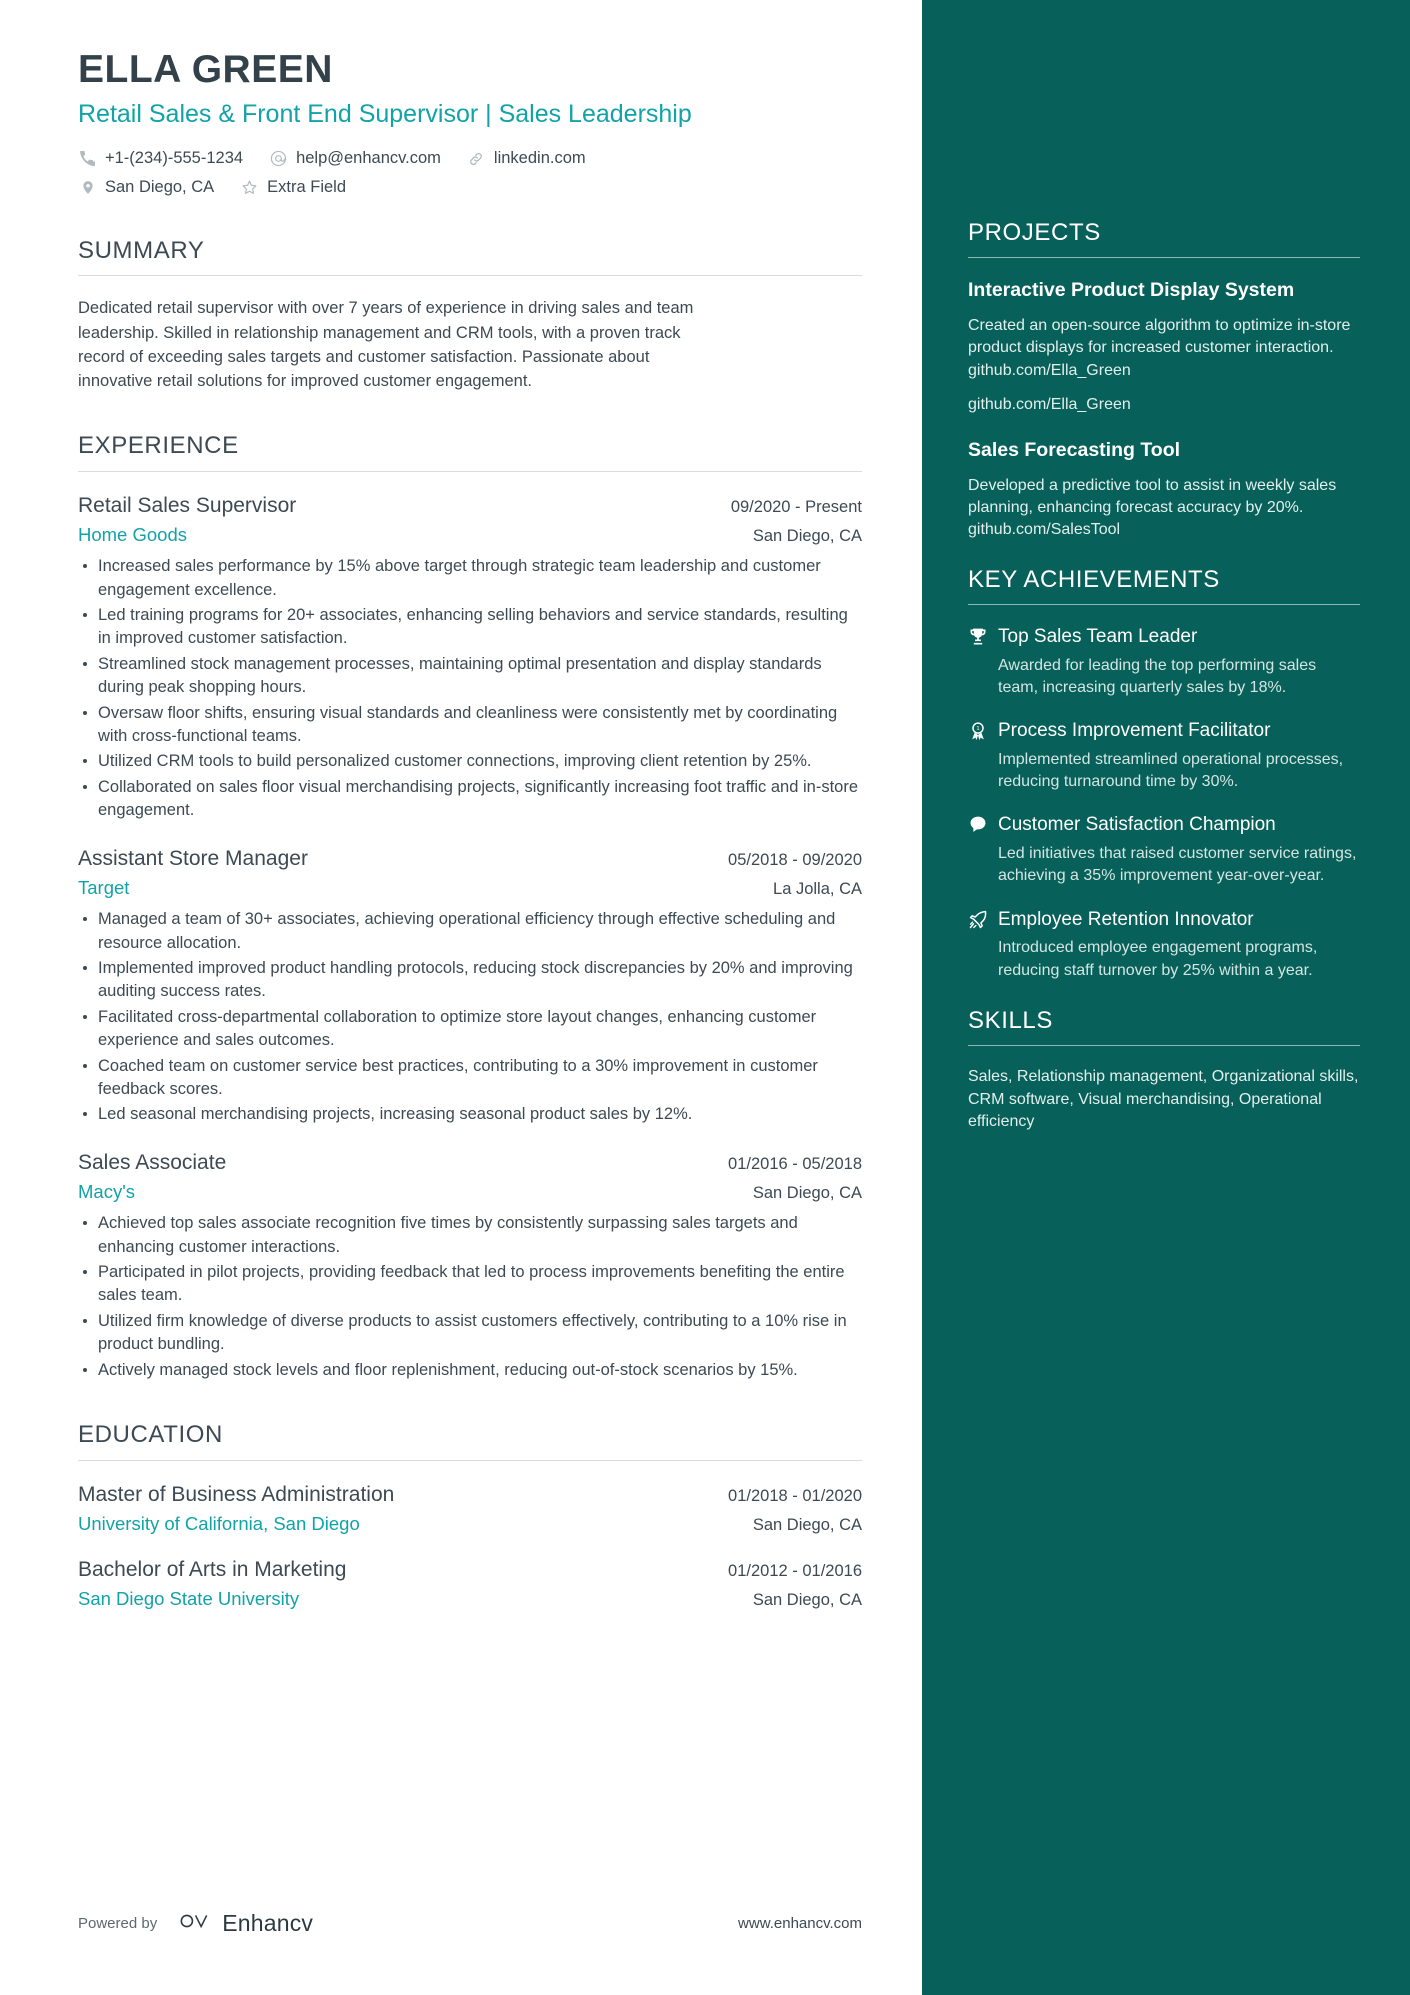 The width and height of the screenshot is (1410, 1995). Describe the element at coordinates (193, 858) in the screenshot. I see `experience-role: Assistant Store Manager` at that location.